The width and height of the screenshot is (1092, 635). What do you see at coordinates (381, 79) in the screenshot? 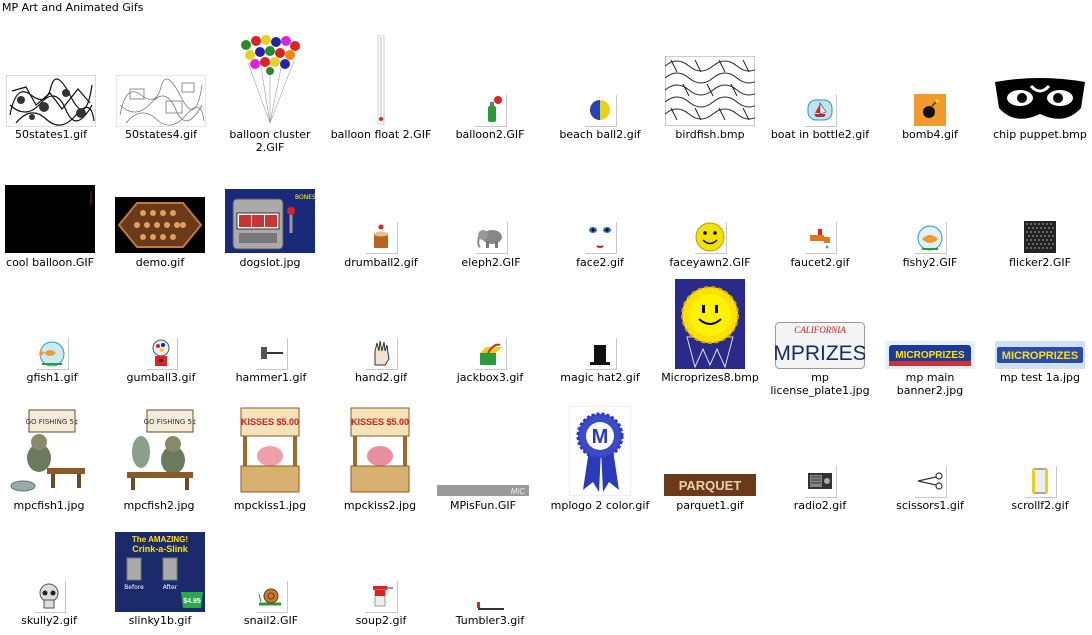
I see `balloon-float-thumbnail` at bounding box center [381, 79].